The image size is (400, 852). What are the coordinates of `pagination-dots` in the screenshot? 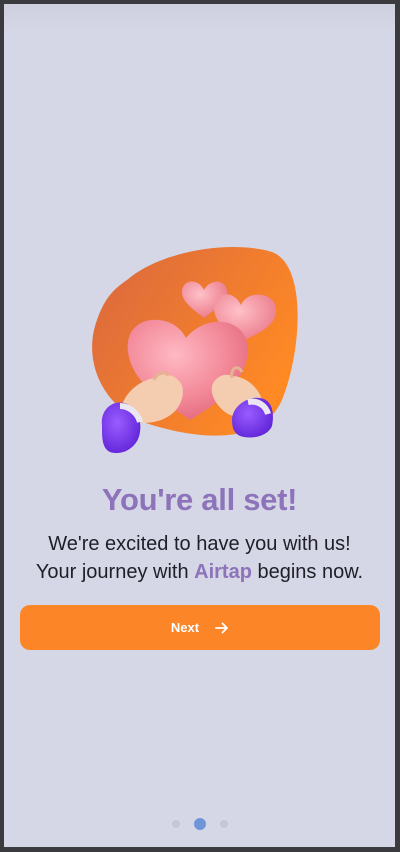 It's located at (199, 824).